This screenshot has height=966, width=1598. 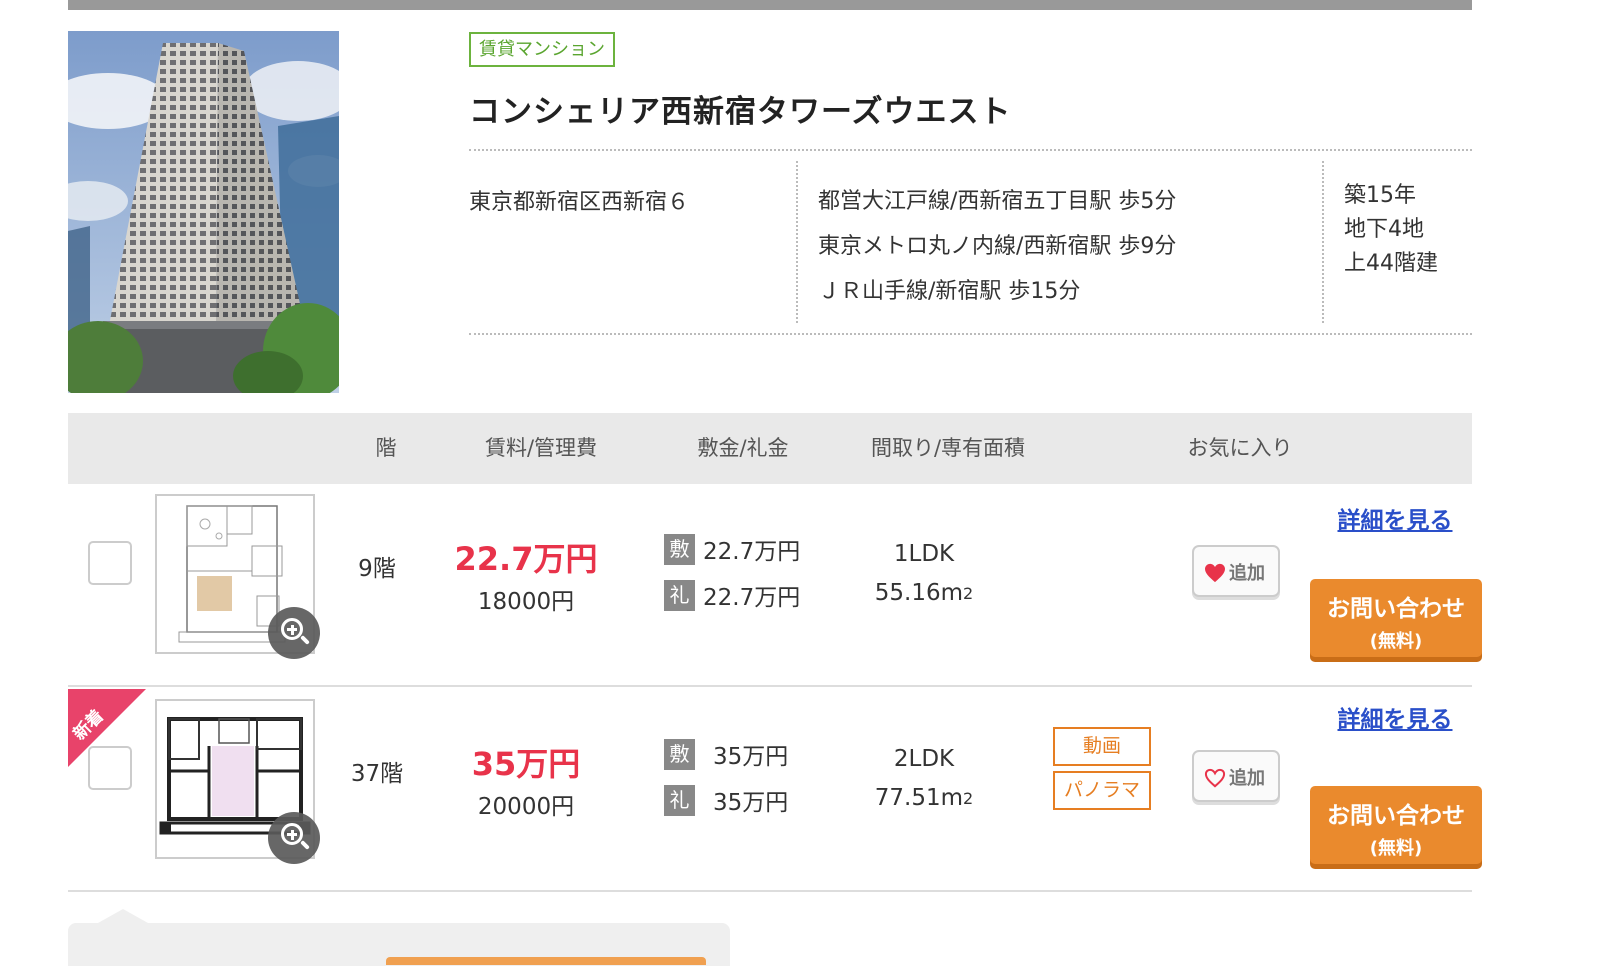 I want to click on area-value: 77.51m, so click(x=919, y=798).